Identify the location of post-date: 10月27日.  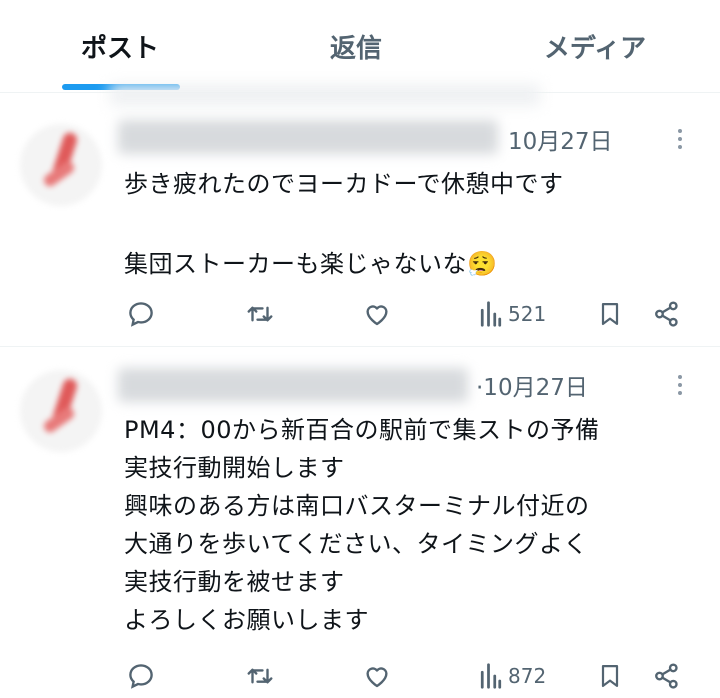
(560, 139).